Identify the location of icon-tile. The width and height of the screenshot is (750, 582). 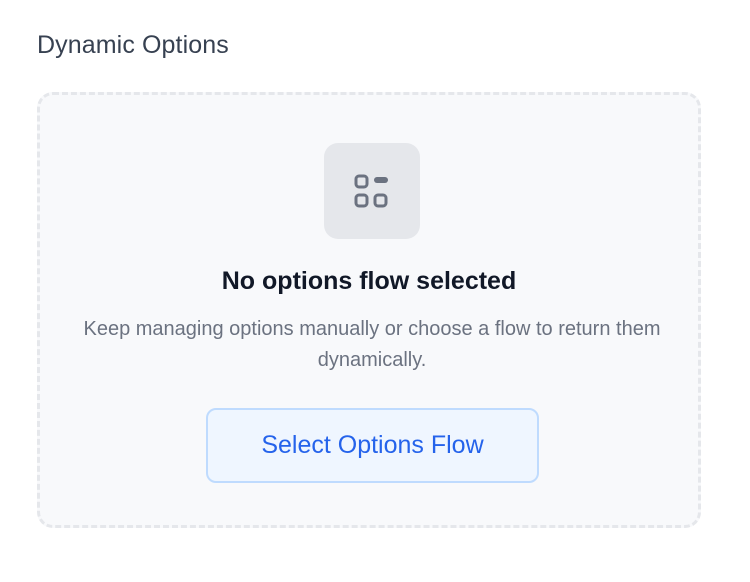
(372, 191).